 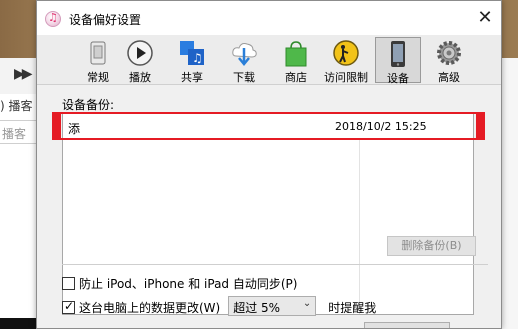 I want to click on store-icon, so click(x=296, y=54).